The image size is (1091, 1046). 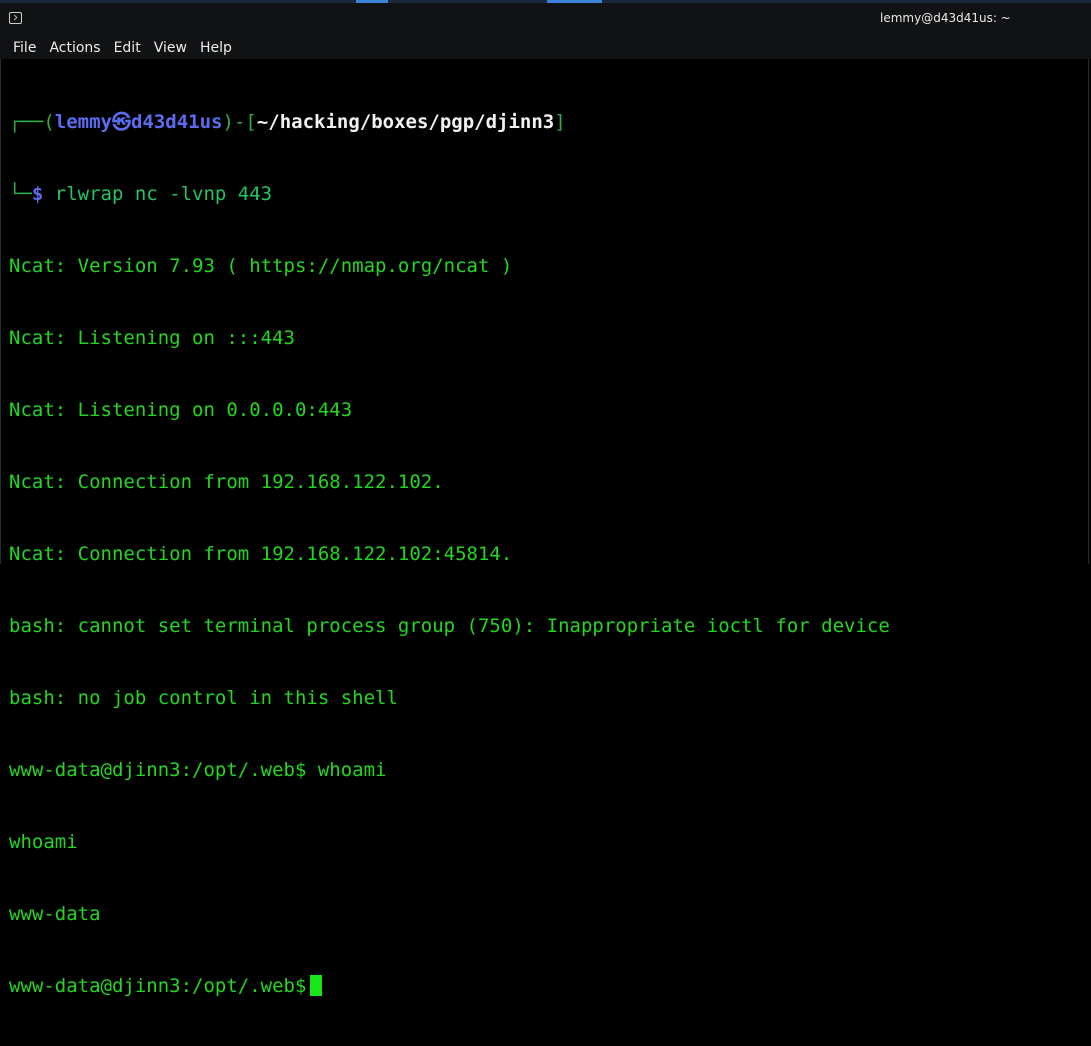 I want to click on prompt-dollar: $, so click(x=37, y=194).